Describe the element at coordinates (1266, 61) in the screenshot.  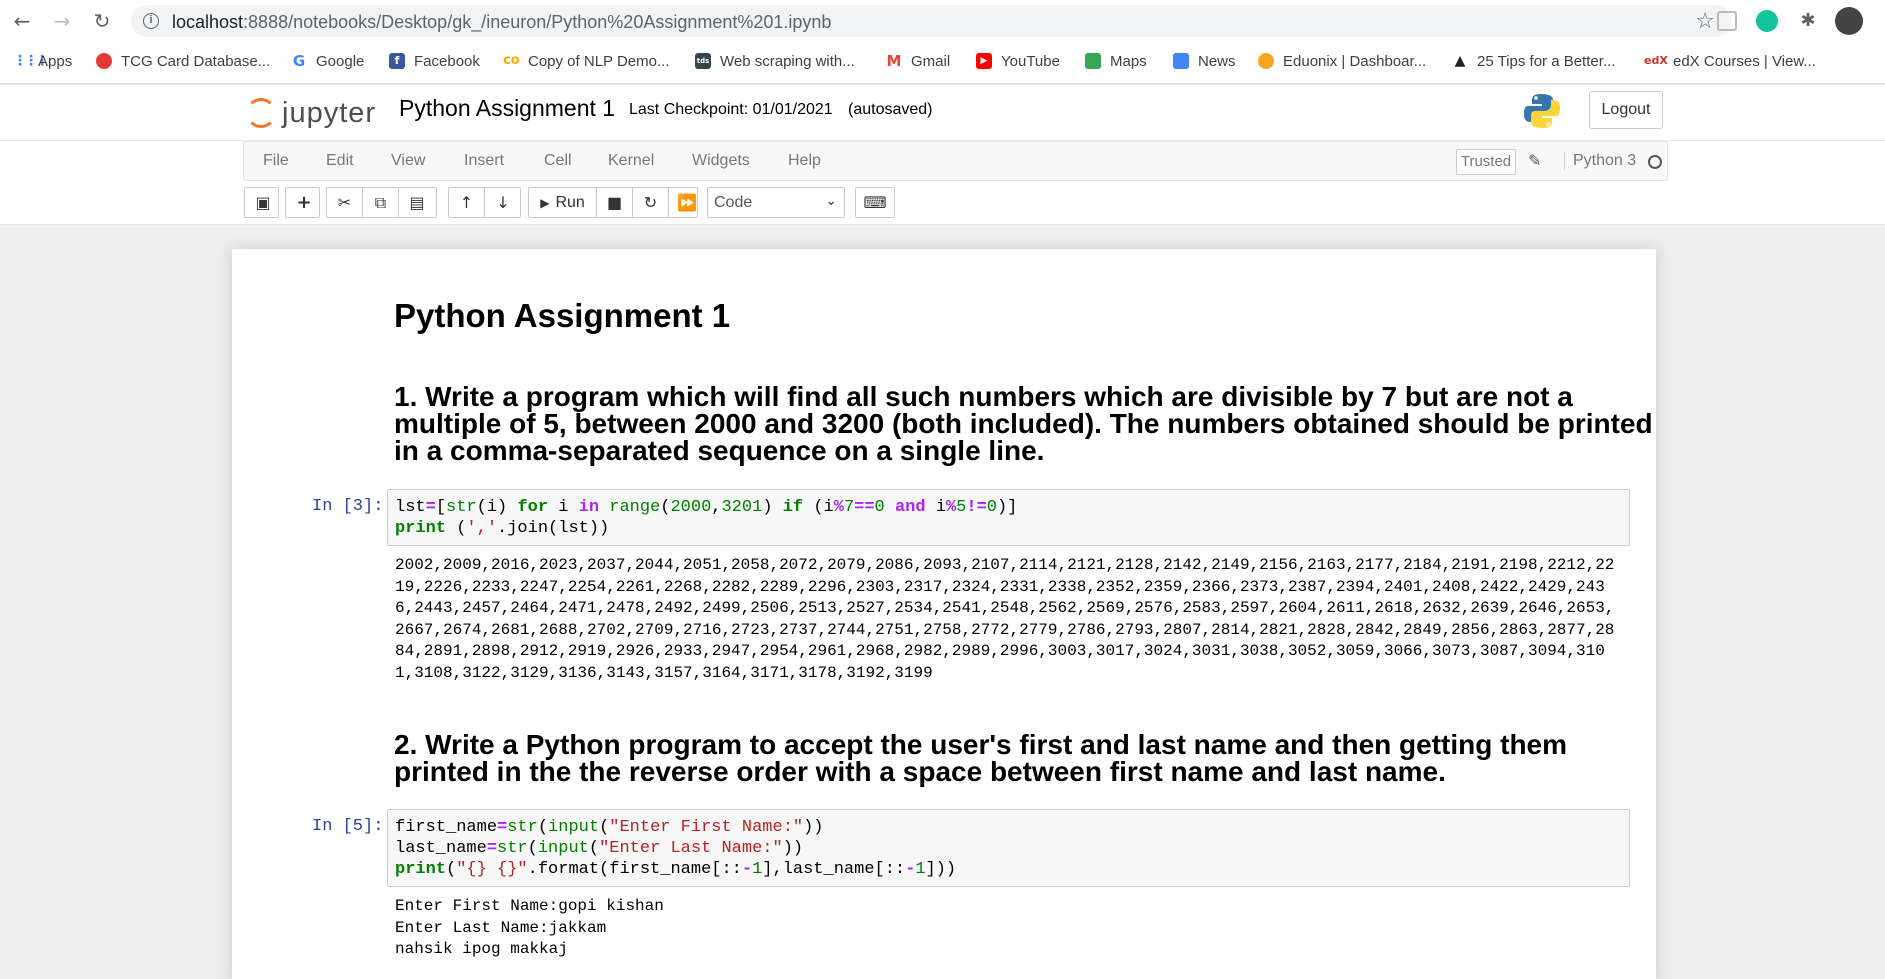
I see `eduonix-icon` at that location.